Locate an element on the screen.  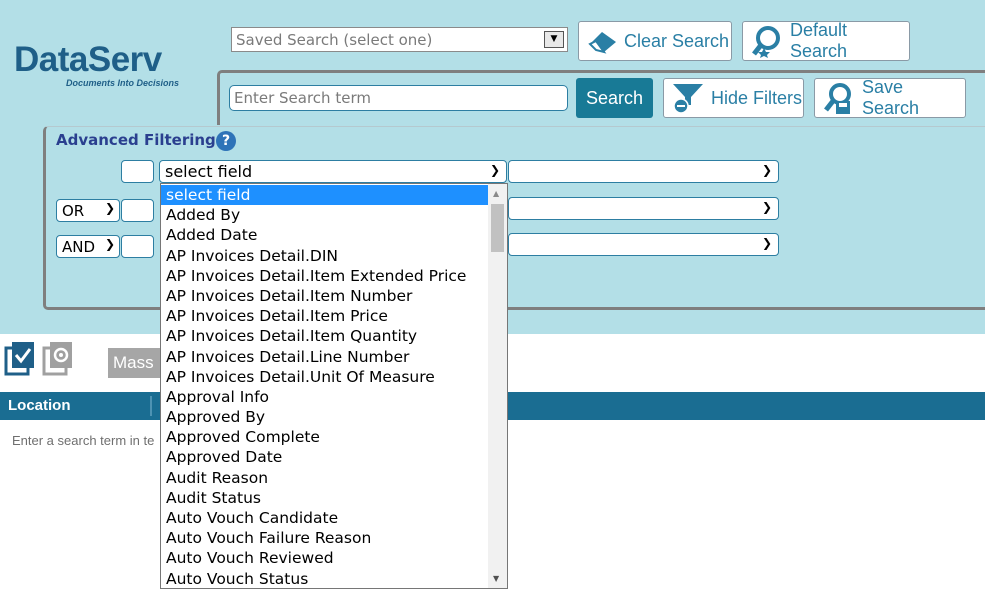
help-icon: ? is located at coordinates (226, 141).